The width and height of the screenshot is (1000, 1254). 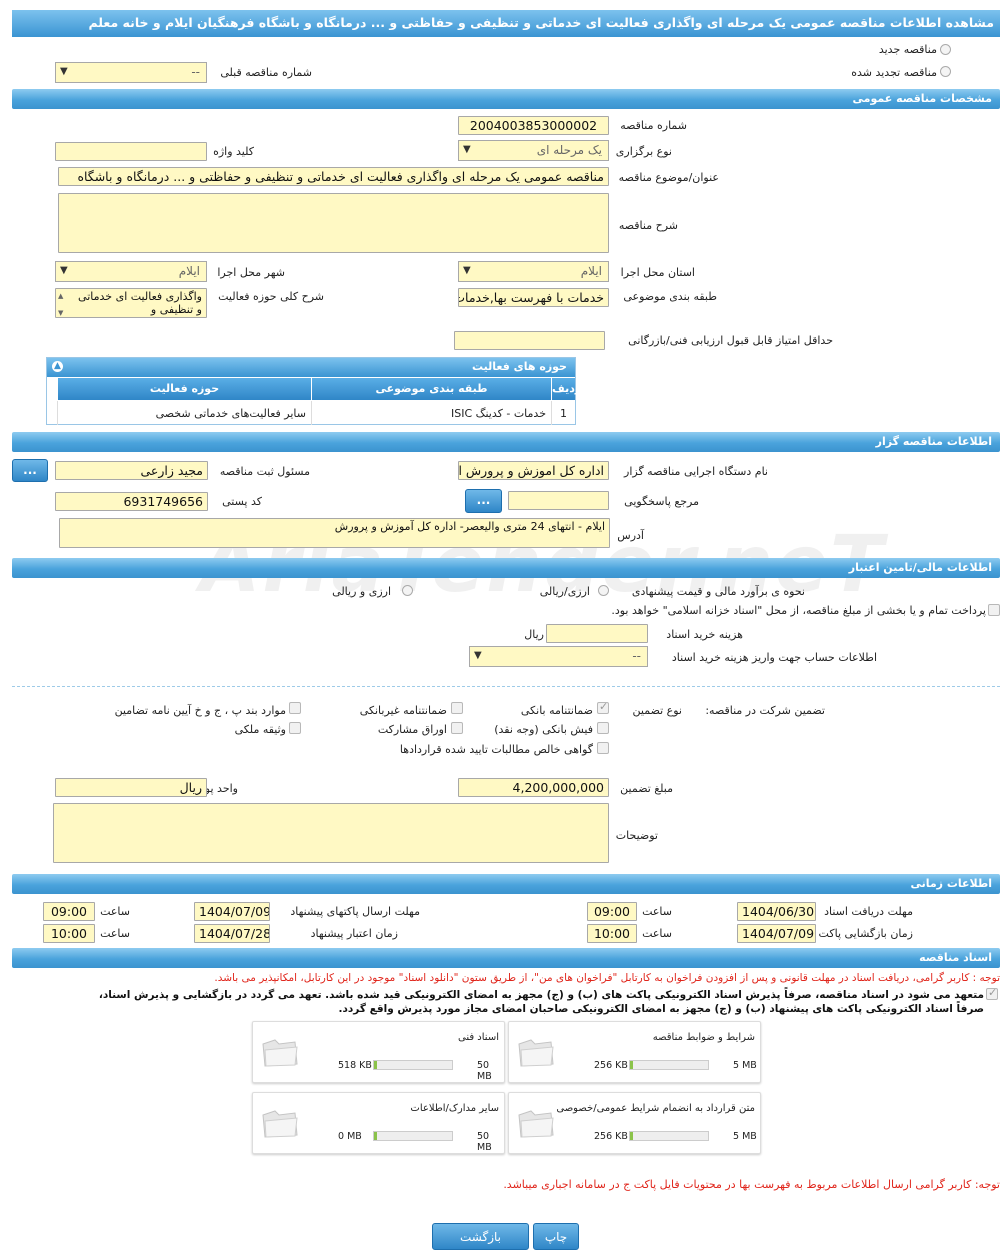 What do you see at coordinates (603, 707) in the screenshot?
I see `guarantee-opt-bank-checkbox` at bounding box center [603, 707].